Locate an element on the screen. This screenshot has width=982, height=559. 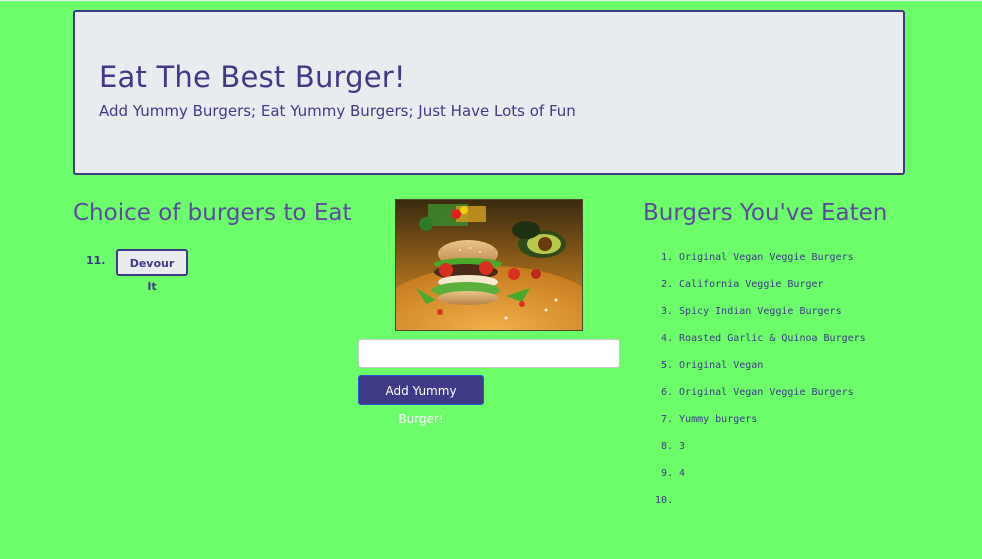
list-item-number: 10. is located at coordinates (663, 500).